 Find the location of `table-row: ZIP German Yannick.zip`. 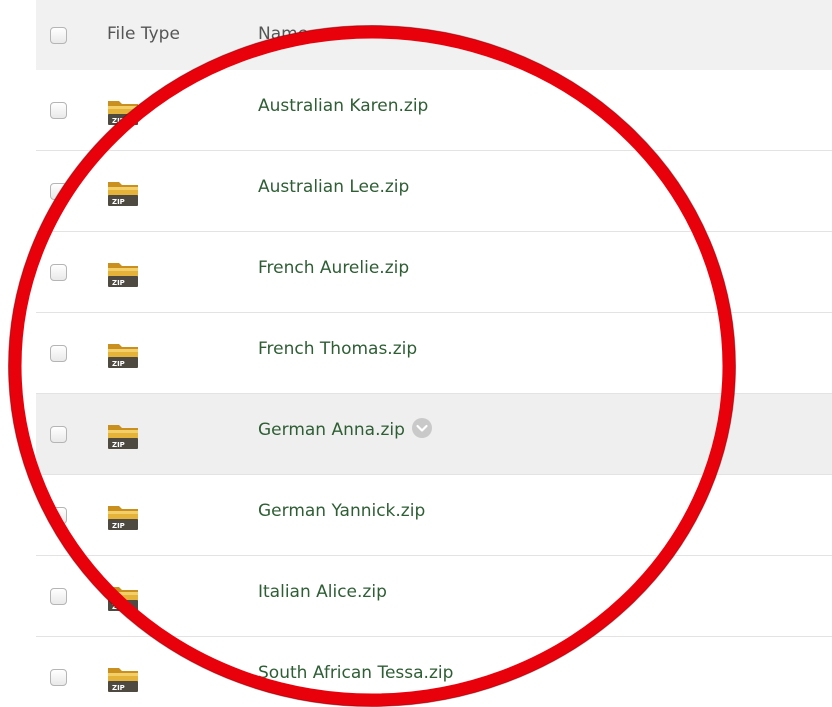

table-row: ZIP German Yannick.zip is located at coordinates (434, 515).